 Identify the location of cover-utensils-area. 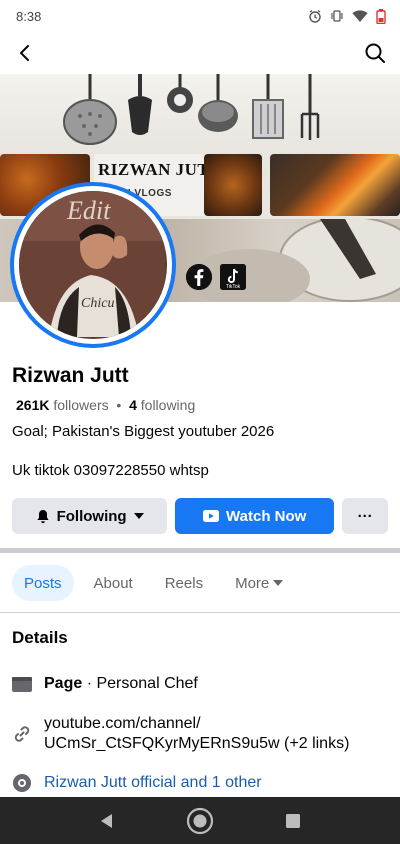
(200, 114).